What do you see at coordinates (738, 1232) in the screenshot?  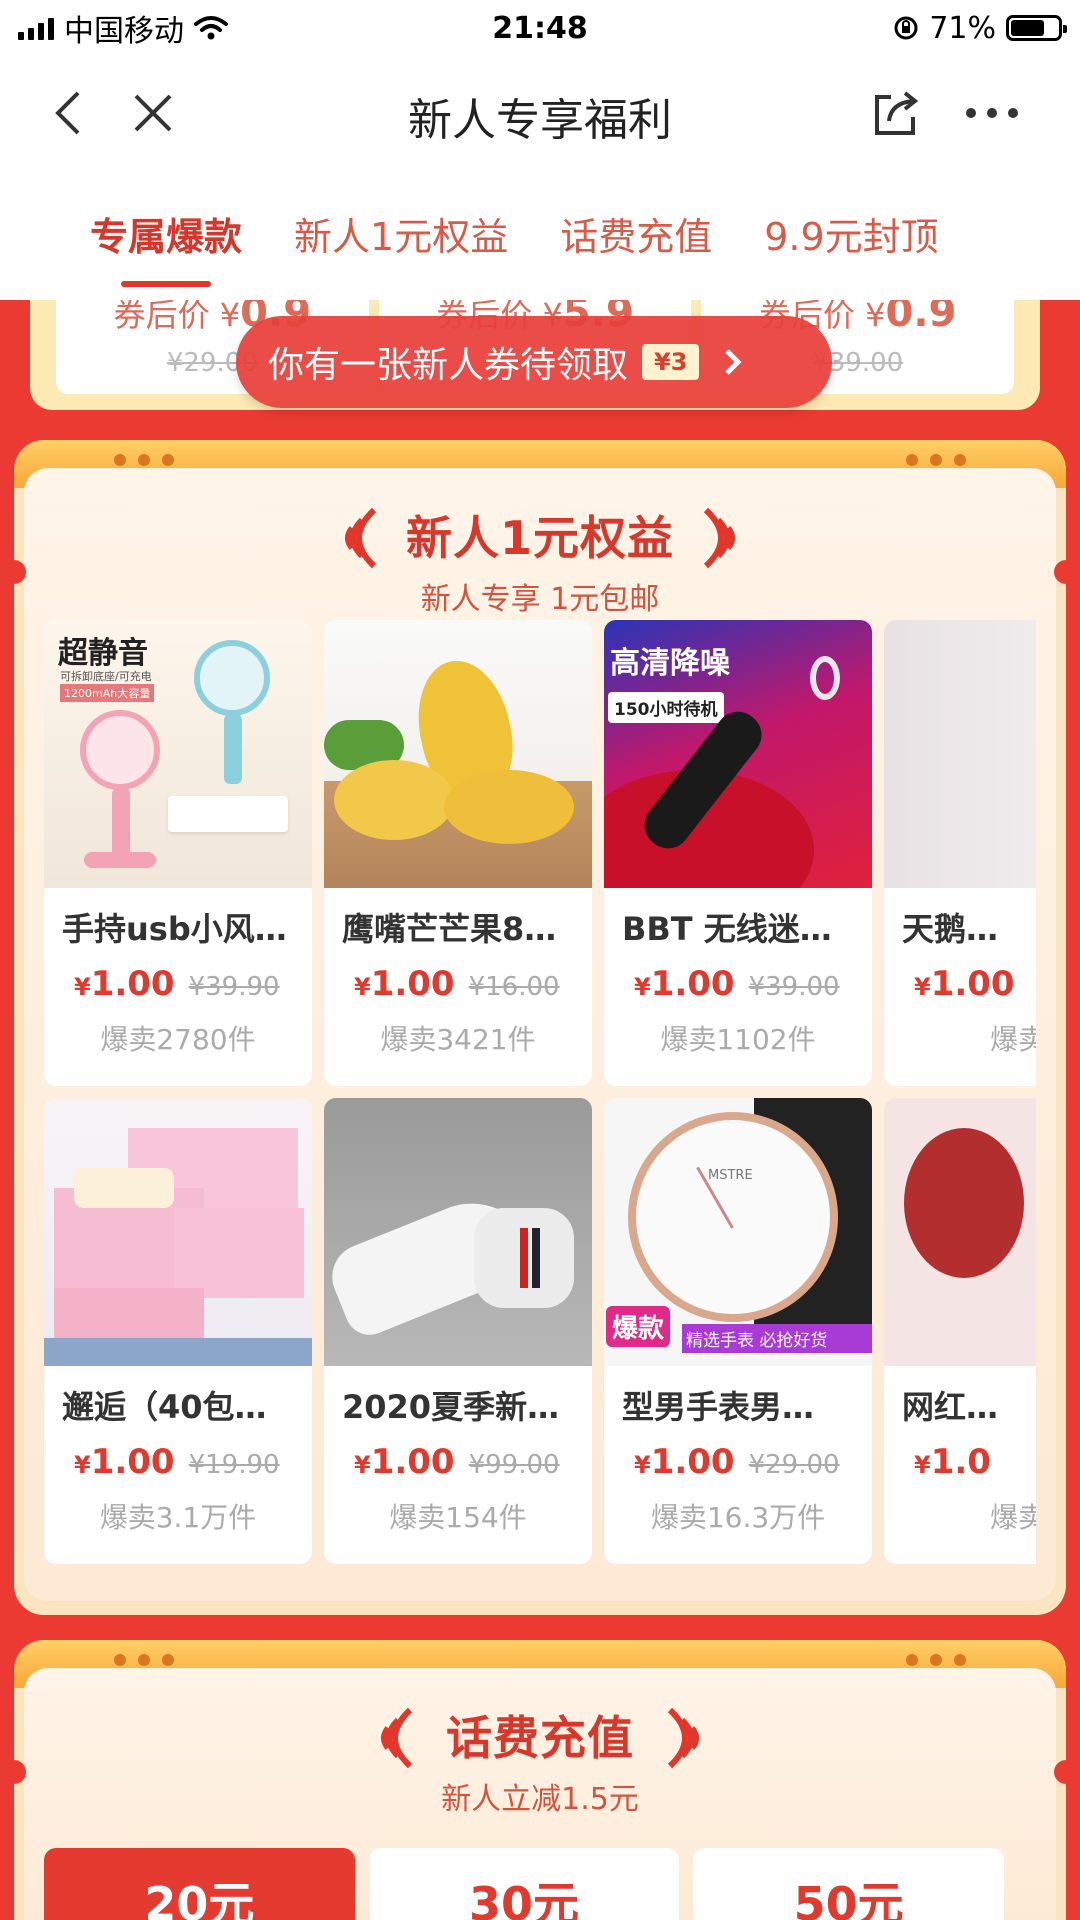 I see `product-image: MSTRE 爆款 精选手表 必抢好货` at bounding box center [738, 1232].